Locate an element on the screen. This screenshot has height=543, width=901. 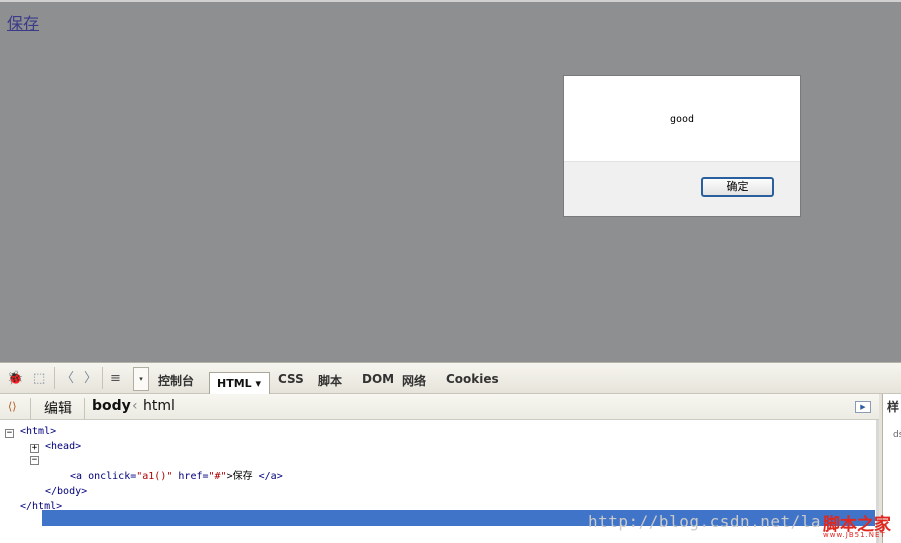
edit-mode-icon: ⟨⟩ is located at coordinates (12, 406).